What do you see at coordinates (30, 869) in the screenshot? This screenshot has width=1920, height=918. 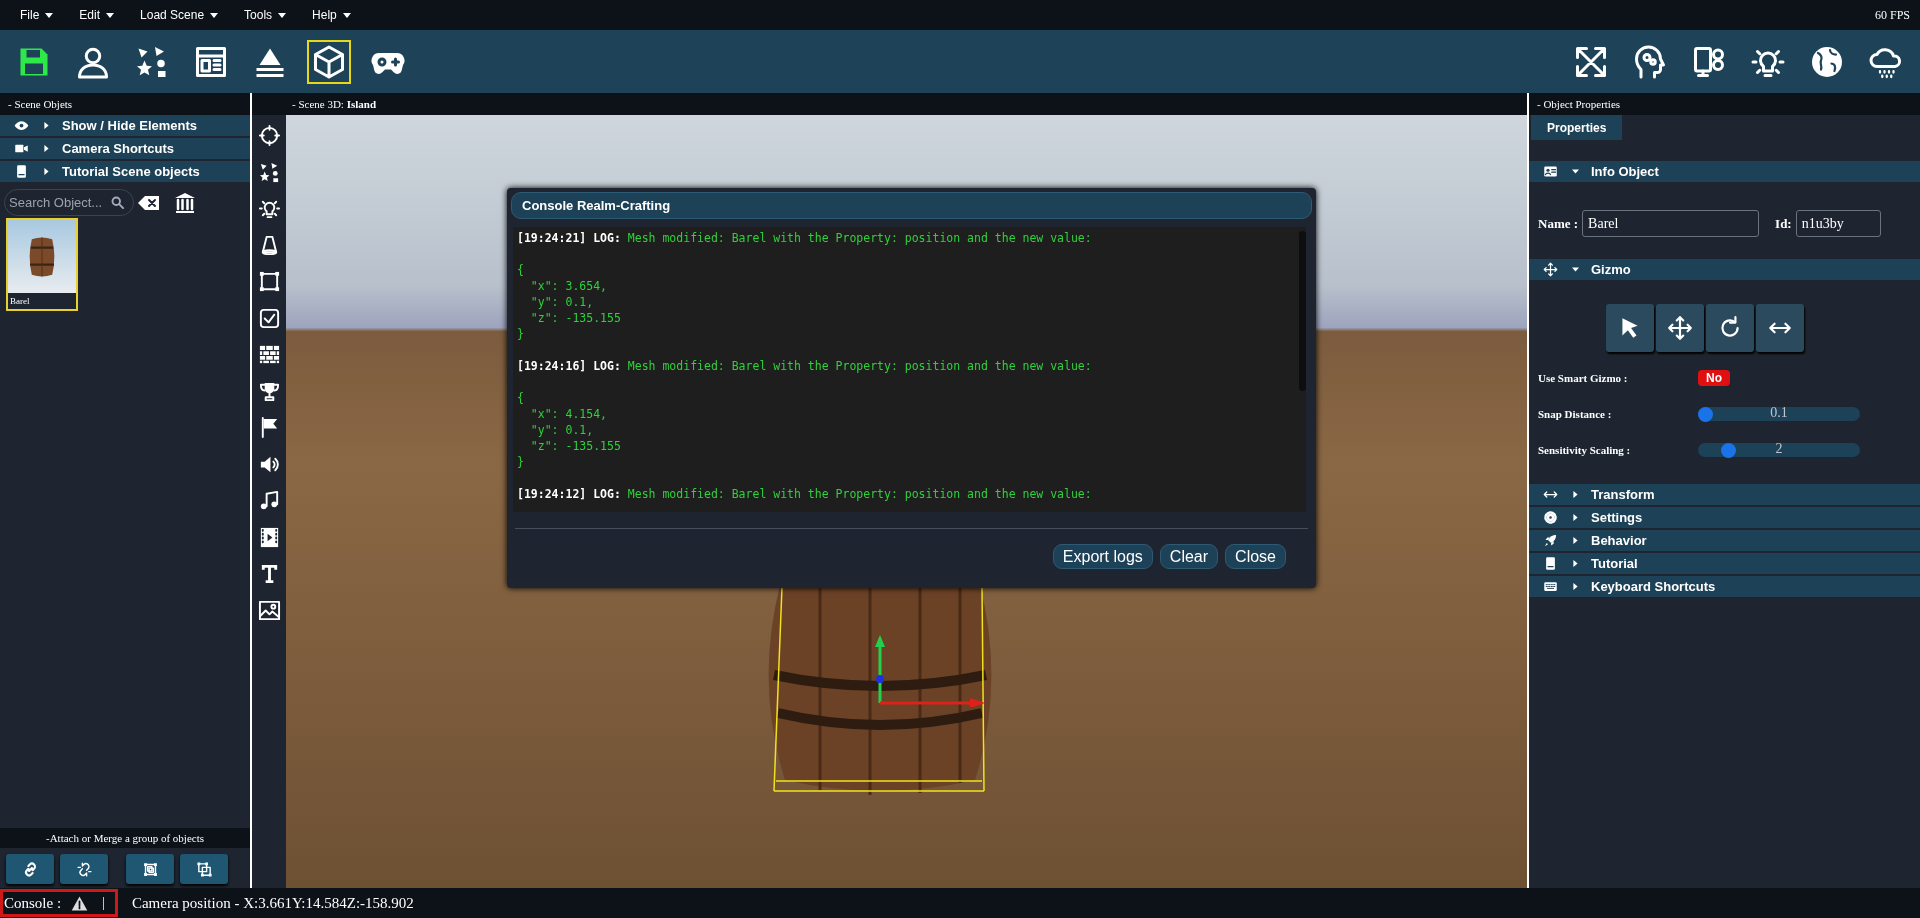 I see `link-button` at bounding box center [30, 869].